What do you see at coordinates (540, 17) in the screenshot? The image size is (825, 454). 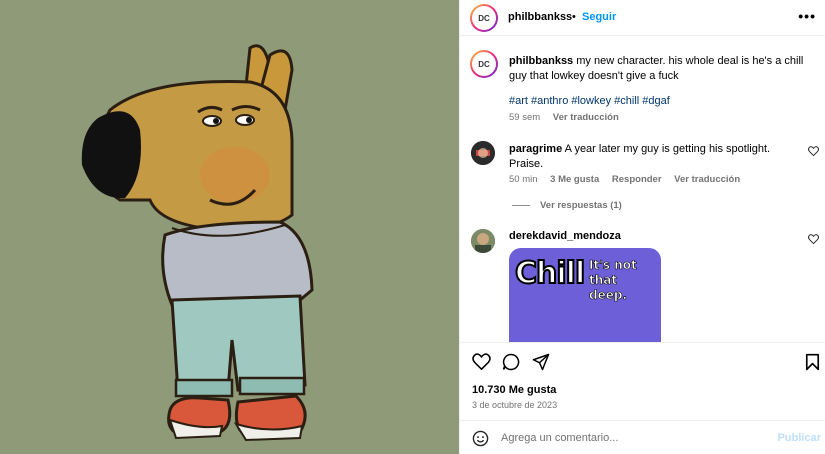 I see `author-username: philbbankss` at bounding box center [540, 17].